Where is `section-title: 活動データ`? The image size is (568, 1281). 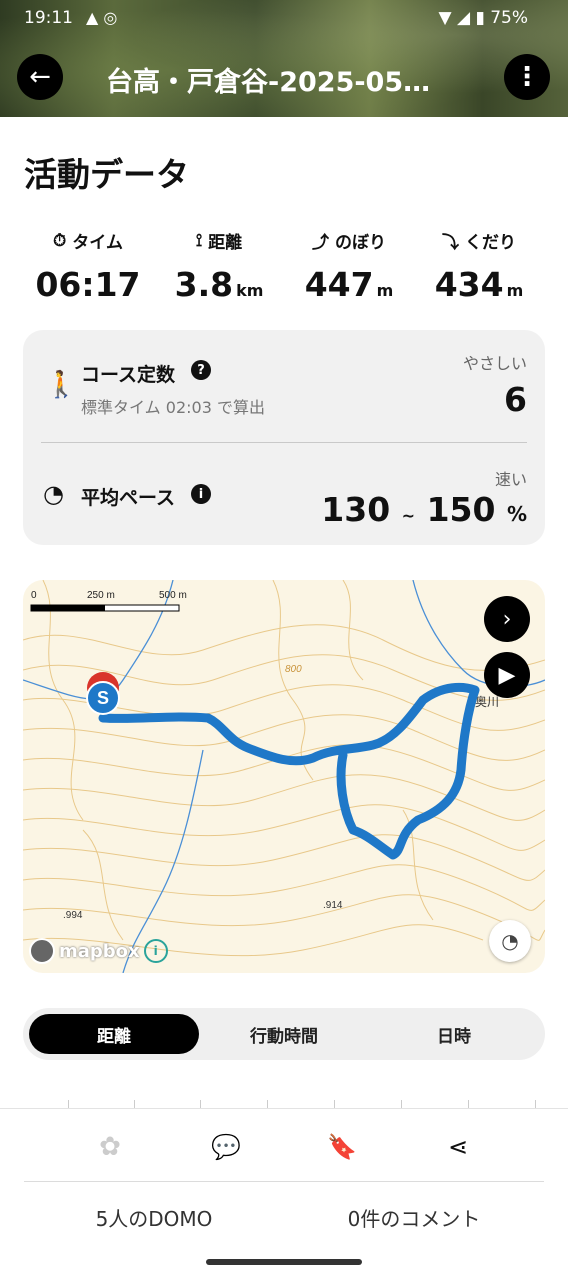
section-title: 活動データ is located at coordinates (106, 174).